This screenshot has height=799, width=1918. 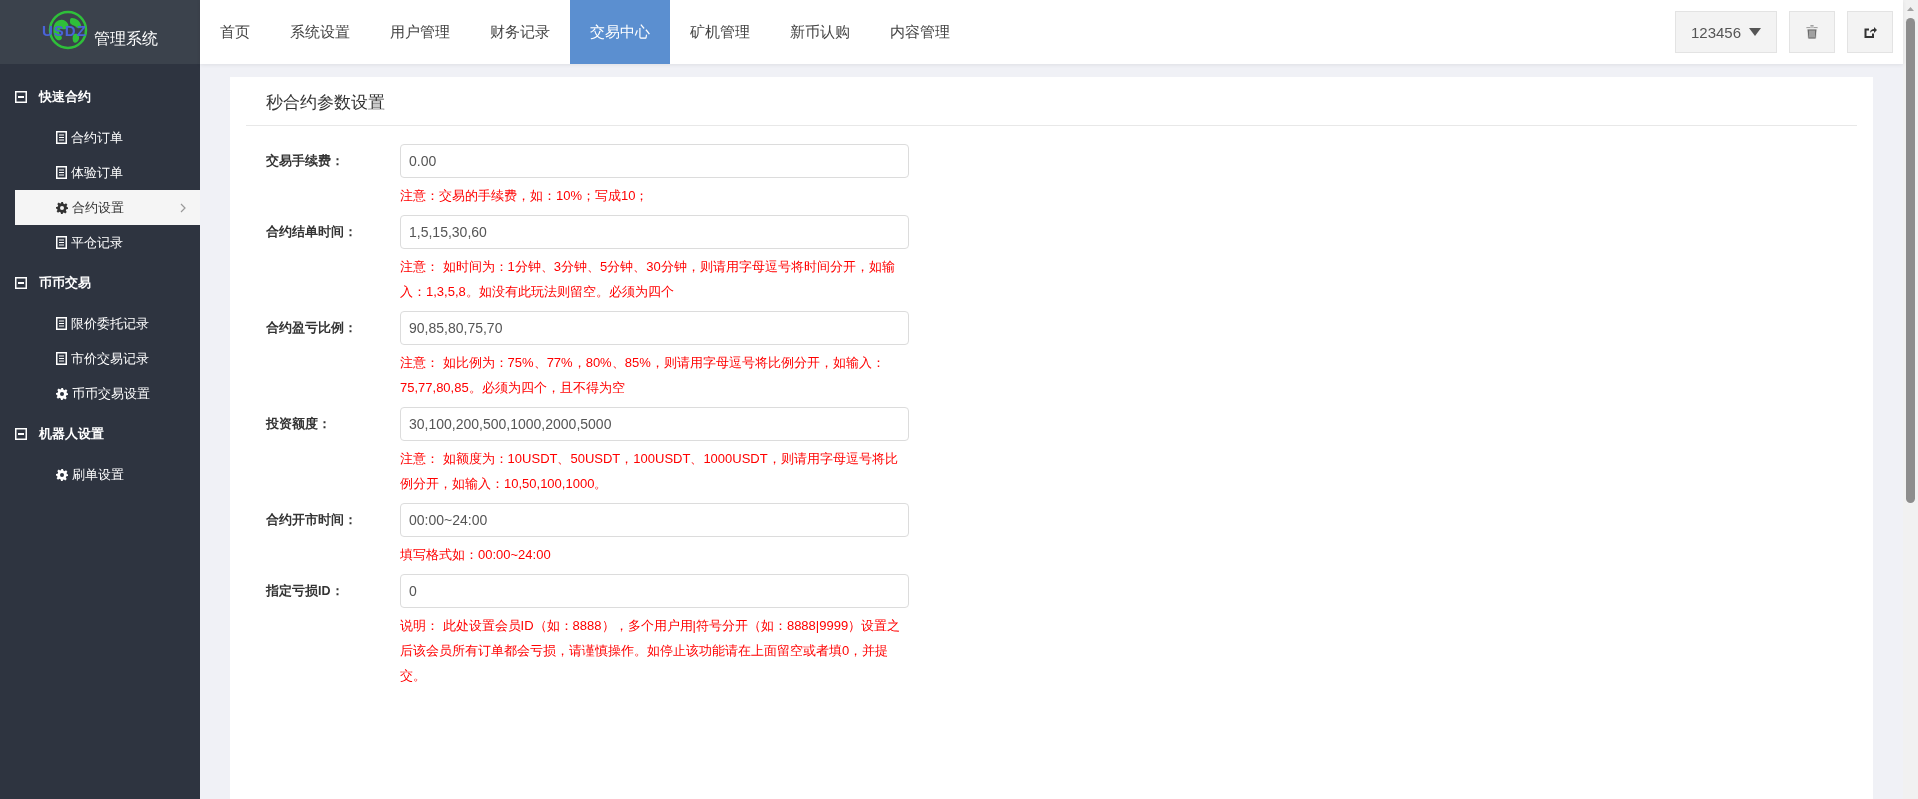 I want to click on sidebar-item: 刷单设置, so click(x=107, y=474).